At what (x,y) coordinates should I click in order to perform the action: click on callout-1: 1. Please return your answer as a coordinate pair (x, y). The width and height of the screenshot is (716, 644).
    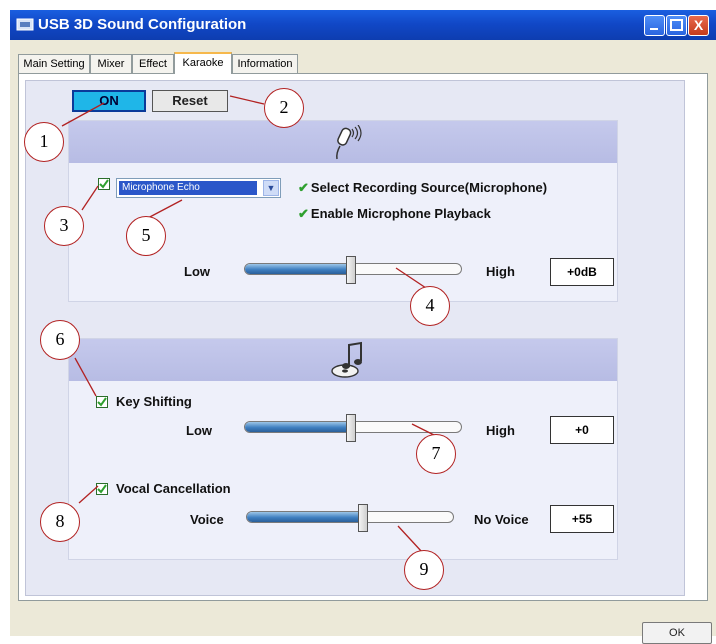
    Looking at the image, I should click on (44, 142).